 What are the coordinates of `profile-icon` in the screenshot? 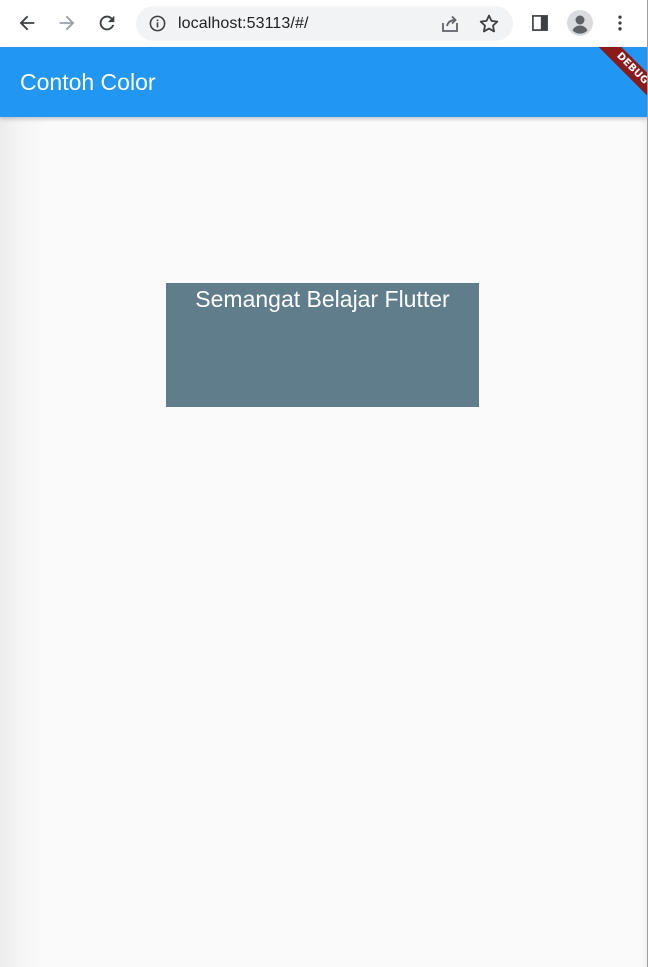 It's located at (580, 23).